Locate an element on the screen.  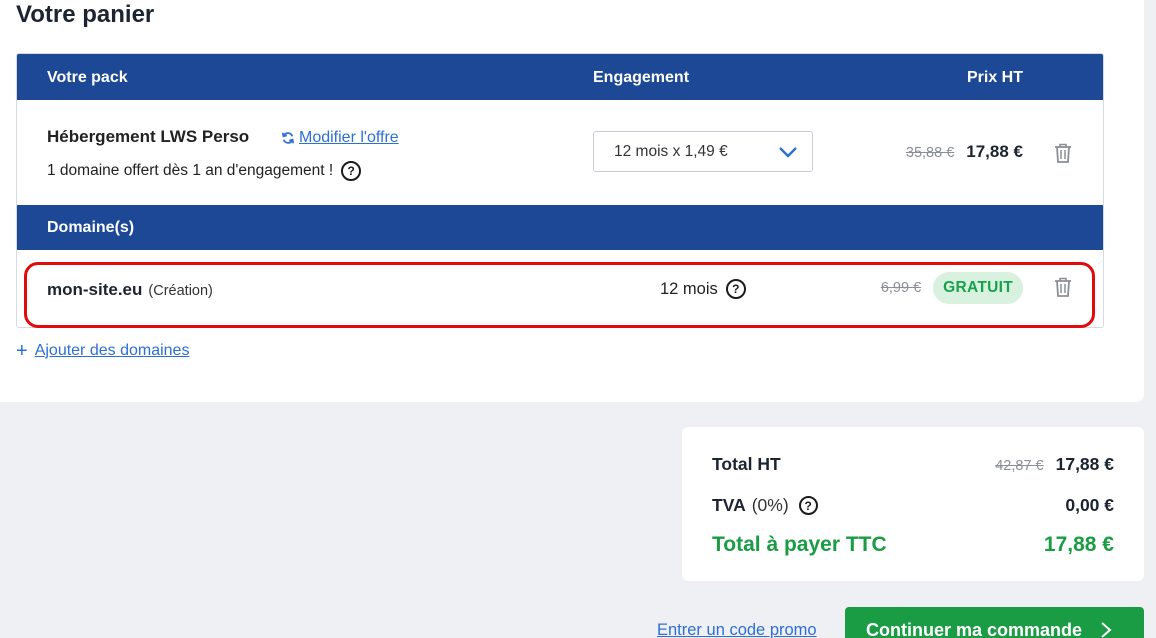
chevron-down-icon is located at coordinates (788, 152).